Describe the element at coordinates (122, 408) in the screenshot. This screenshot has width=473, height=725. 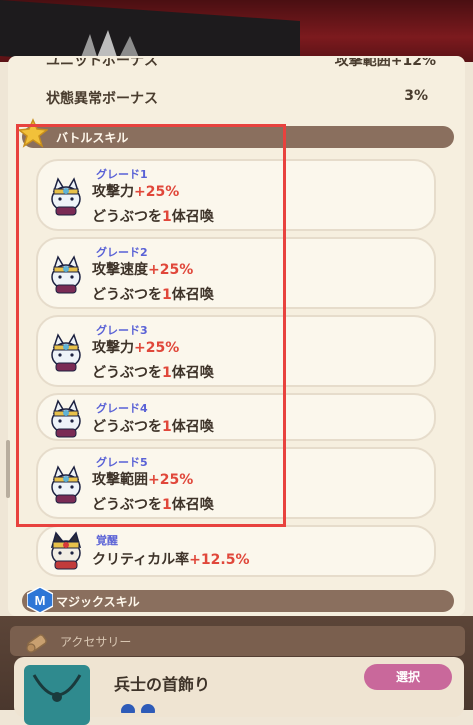
I see `grade-label: グレード4` at that location.